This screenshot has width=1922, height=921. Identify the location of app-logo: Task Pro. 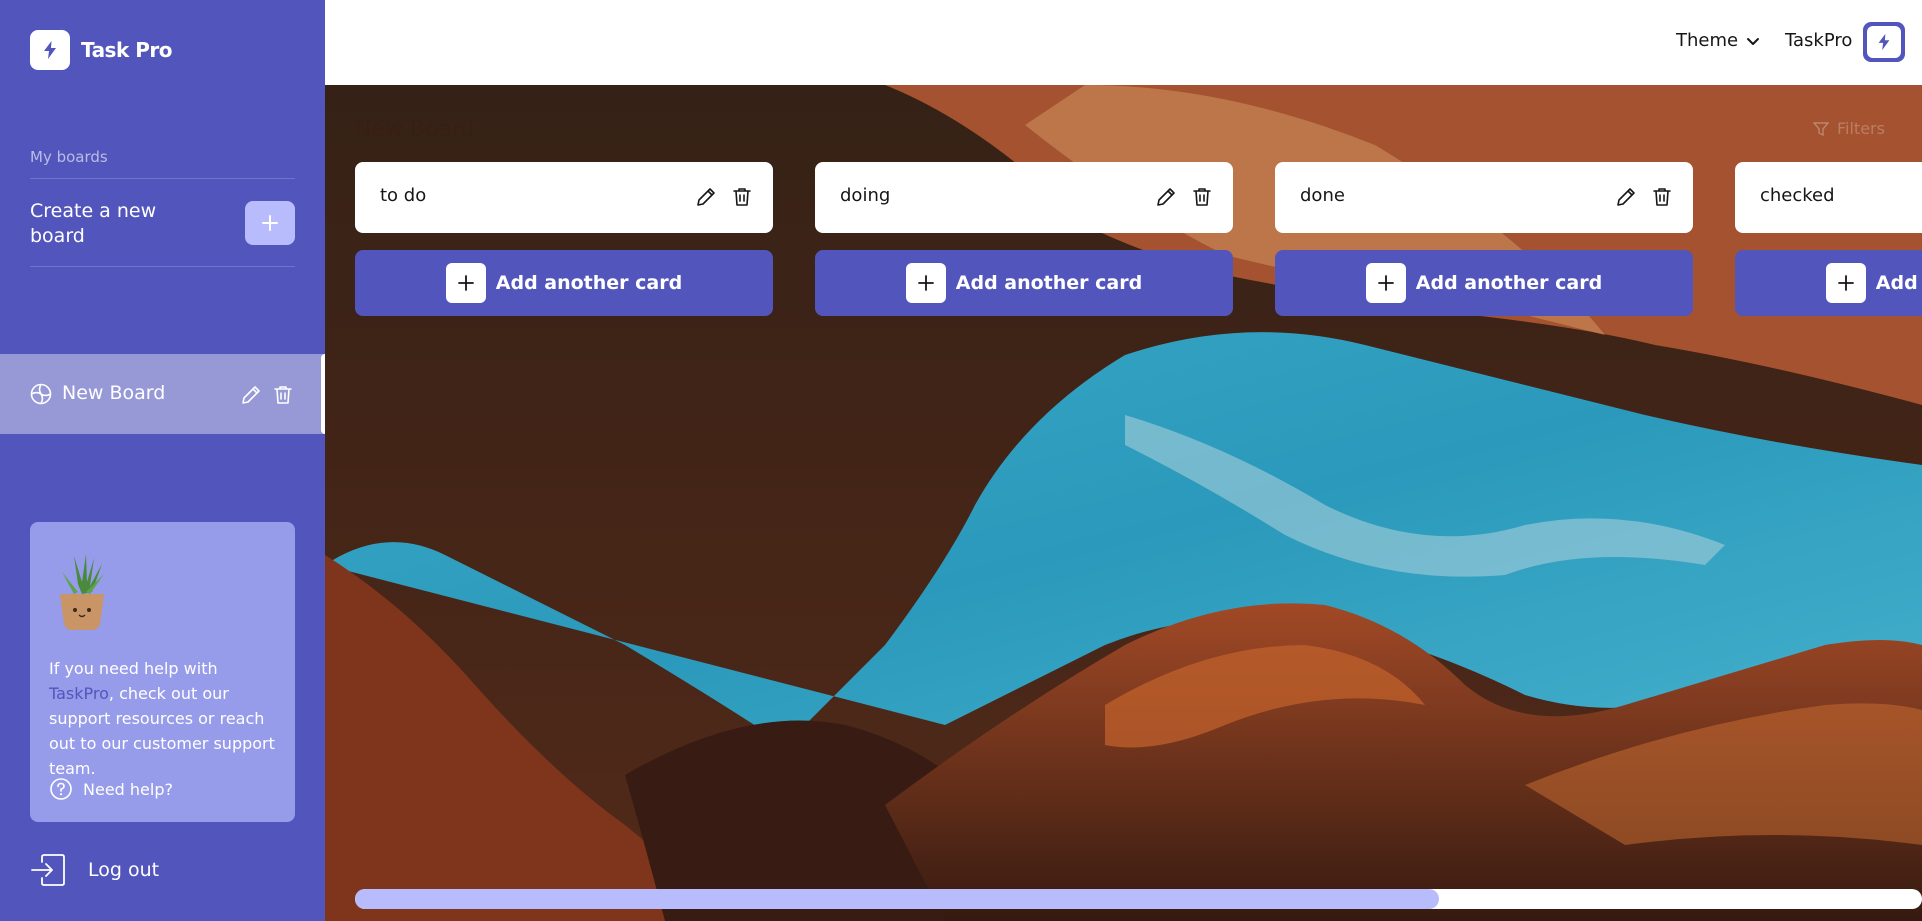
(101, 50).